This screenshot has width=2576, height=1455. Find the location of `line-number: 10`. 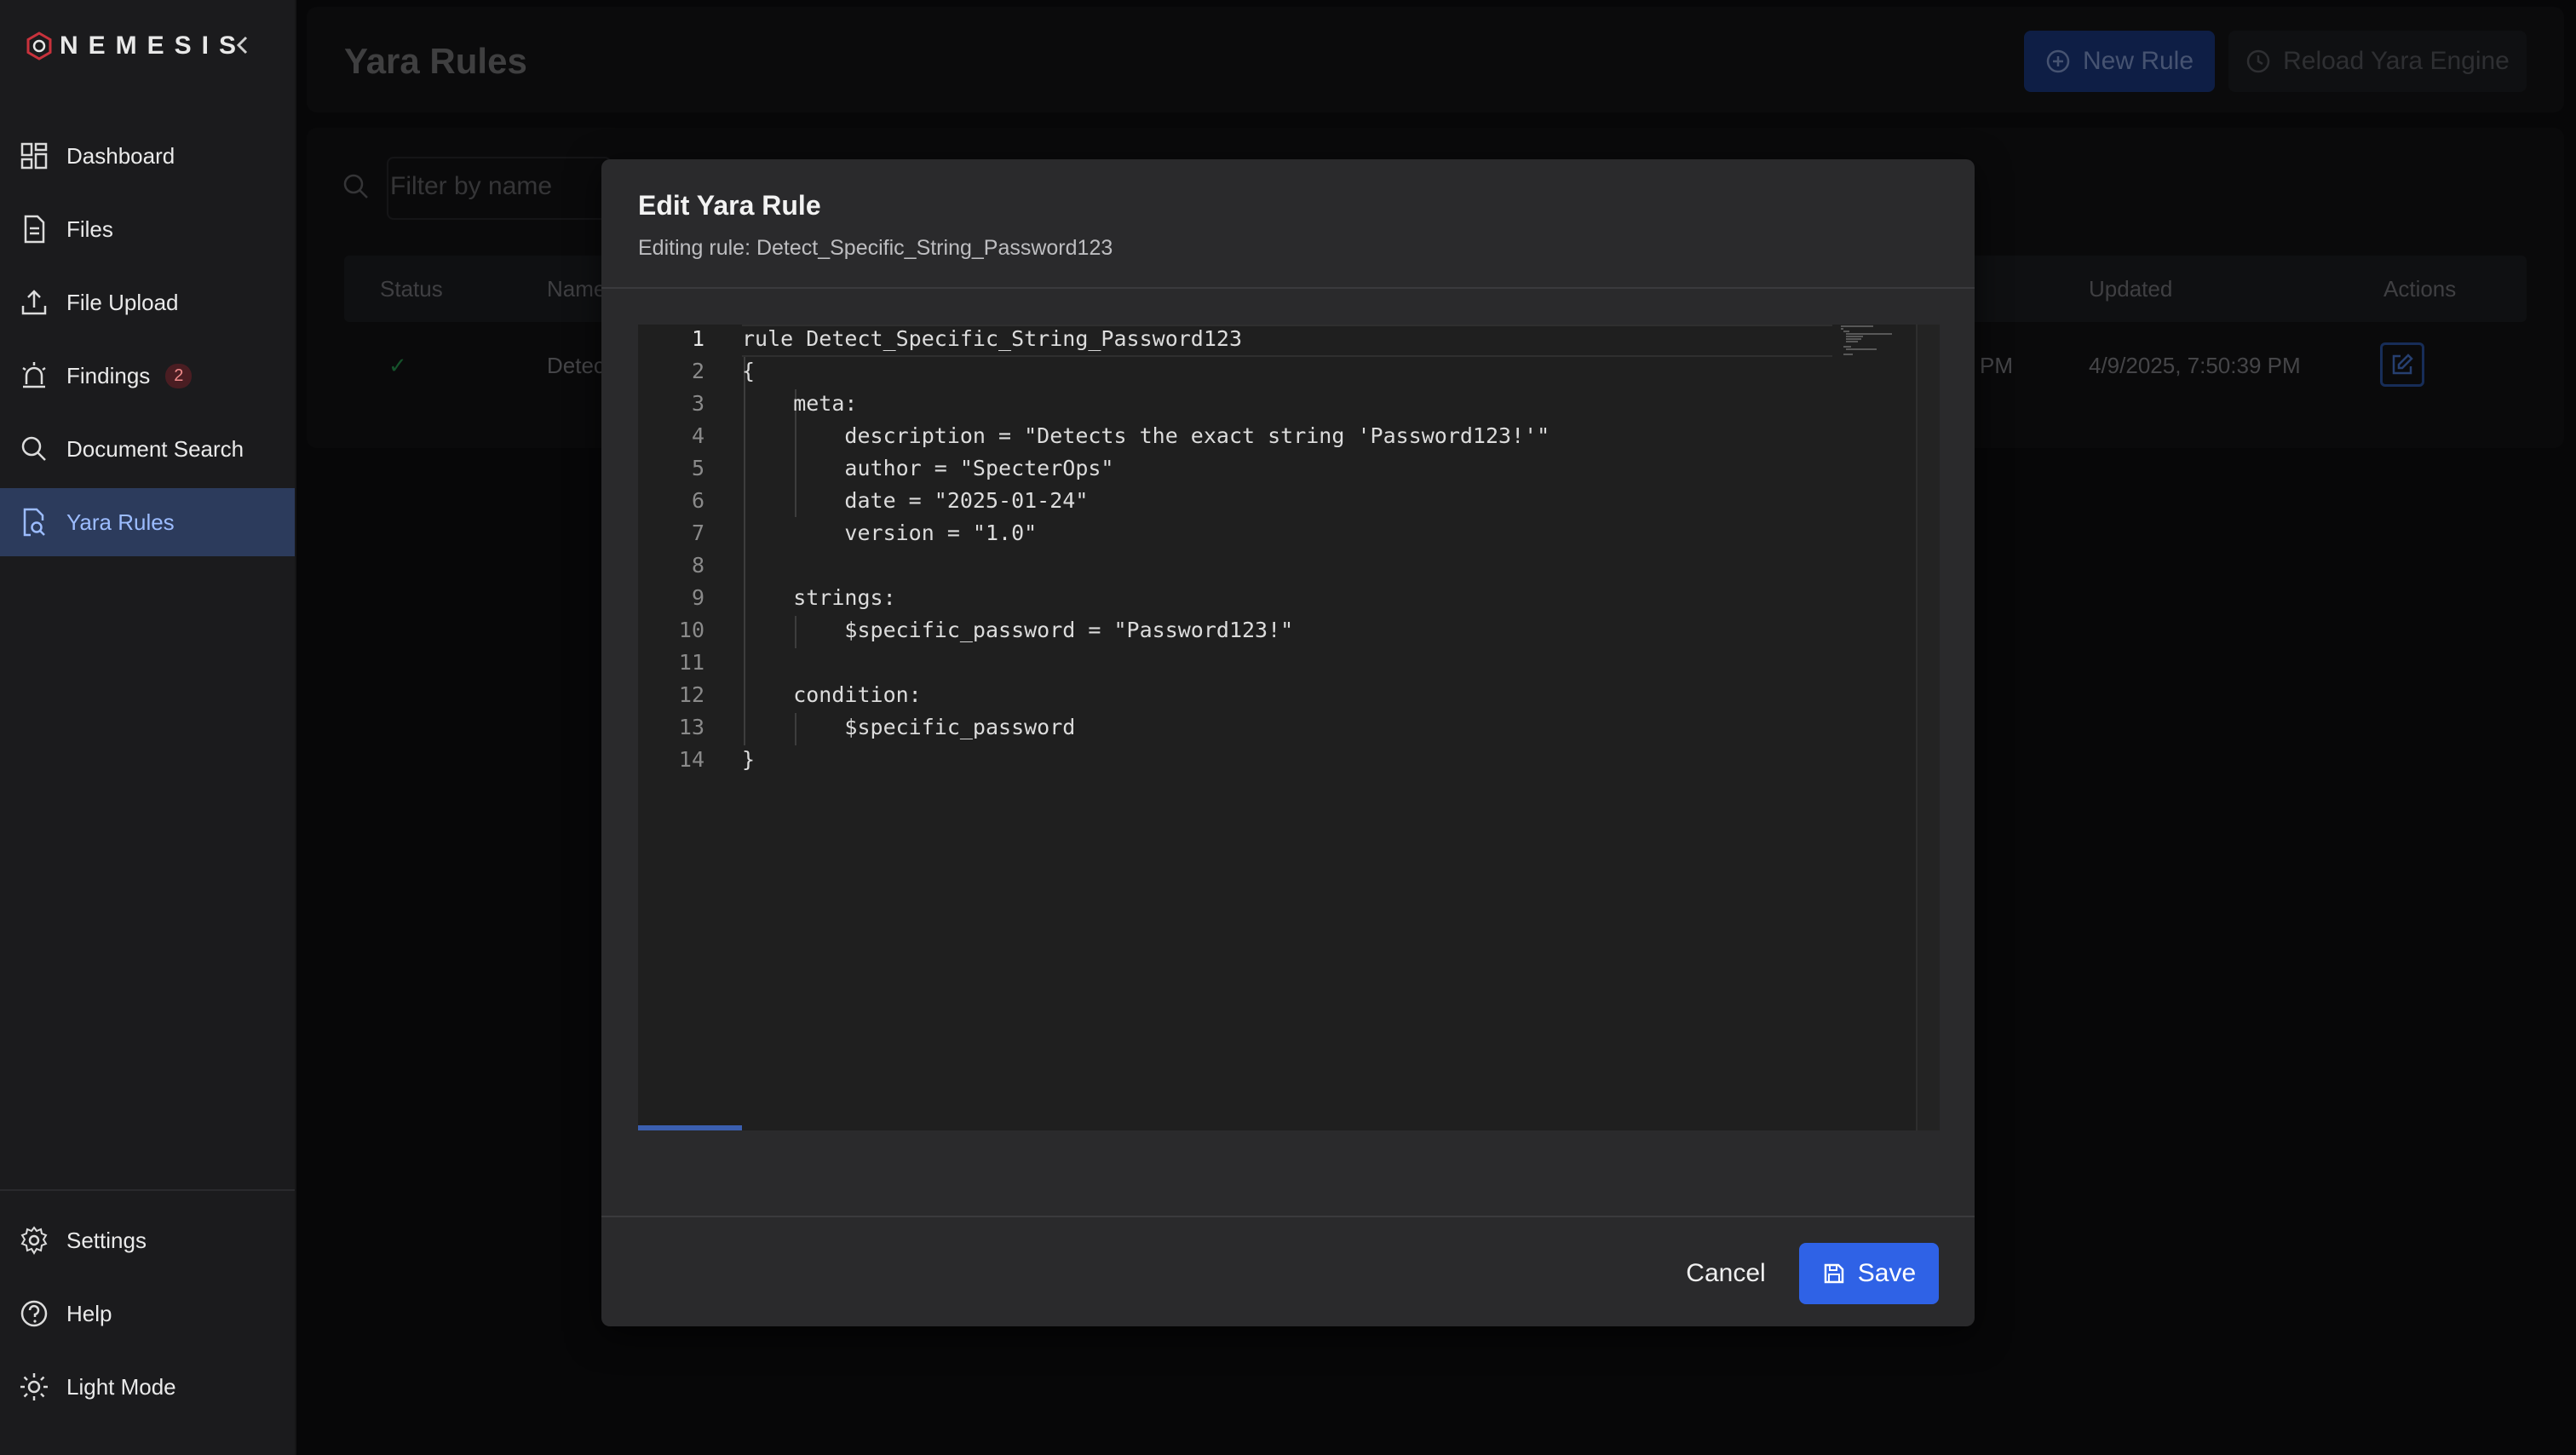

line-number: 10 is located at coordinates (691, 630).